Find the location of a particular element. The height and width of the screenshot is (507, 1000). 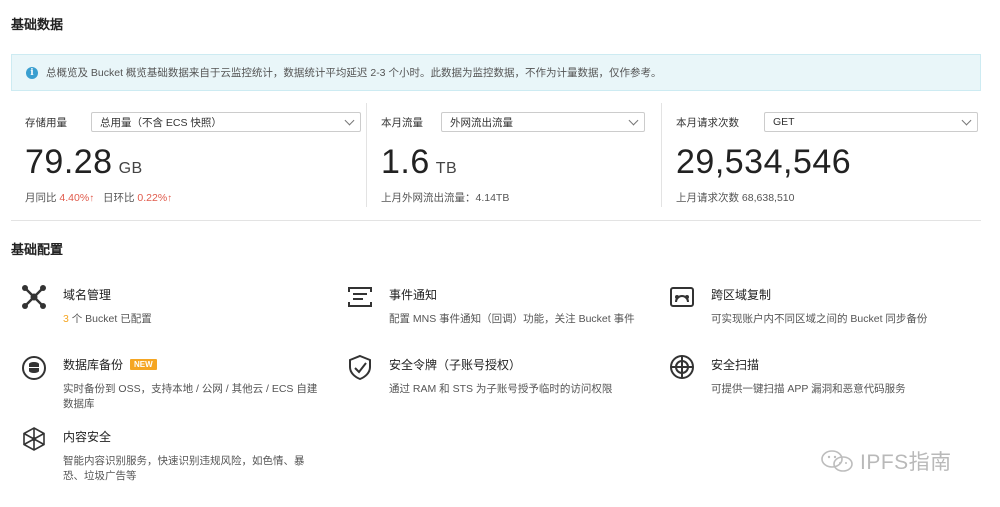

info-icon: i is located at coordinates (32, 72).